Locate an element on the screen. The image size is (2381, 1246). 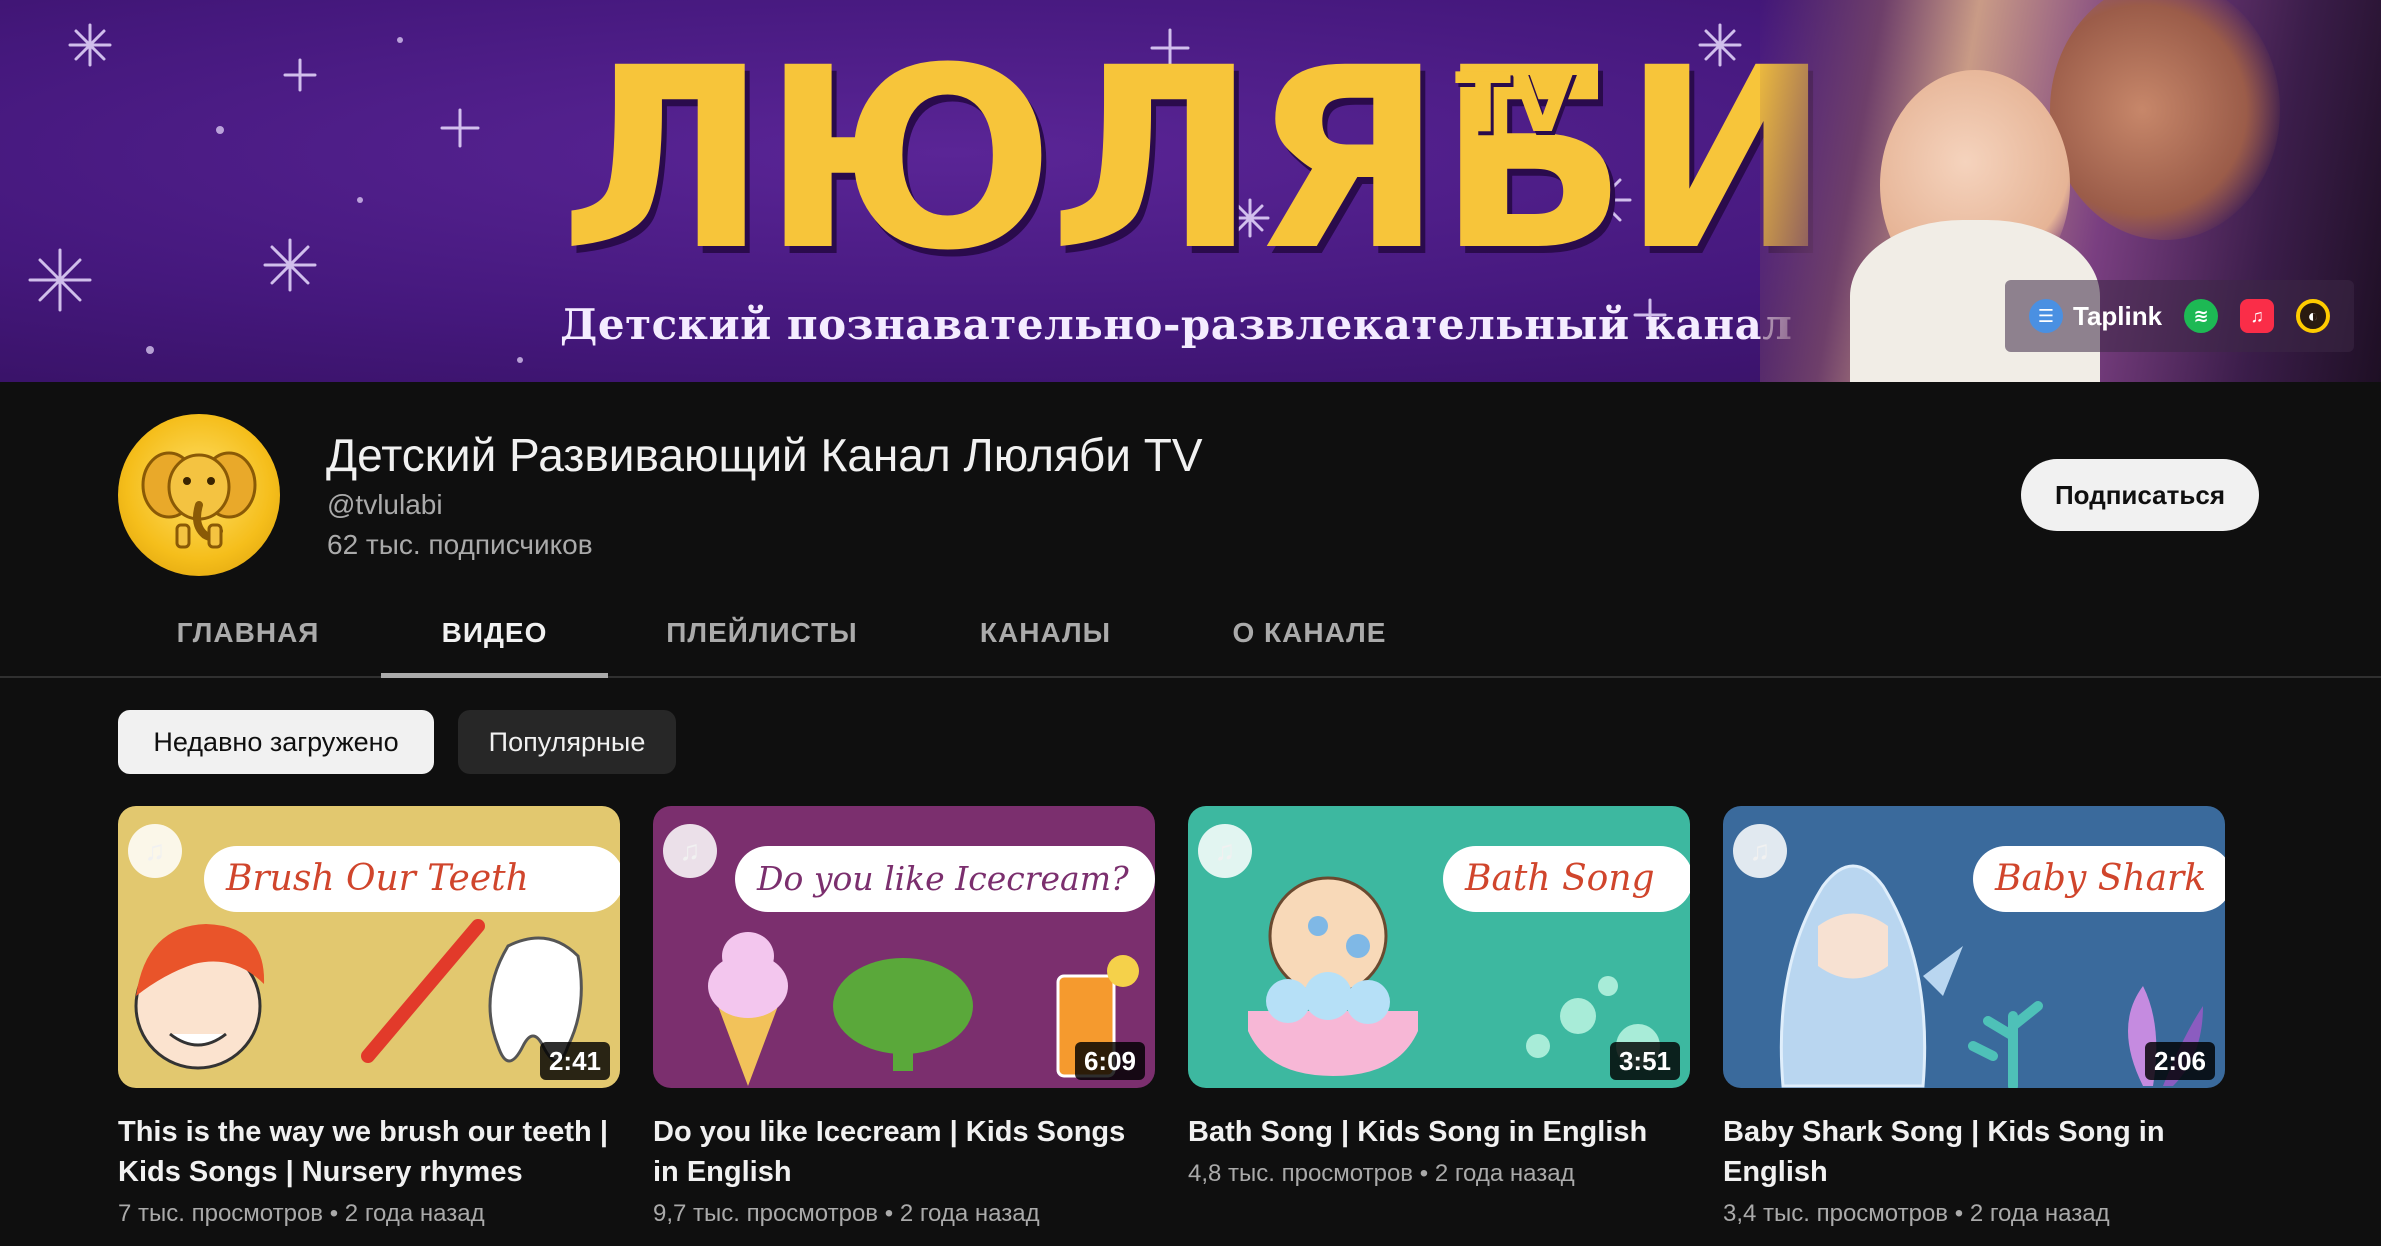
video-meta: 3,4 тыс. просмотров • 2 года назад is located at coordinates (1974, 1214).